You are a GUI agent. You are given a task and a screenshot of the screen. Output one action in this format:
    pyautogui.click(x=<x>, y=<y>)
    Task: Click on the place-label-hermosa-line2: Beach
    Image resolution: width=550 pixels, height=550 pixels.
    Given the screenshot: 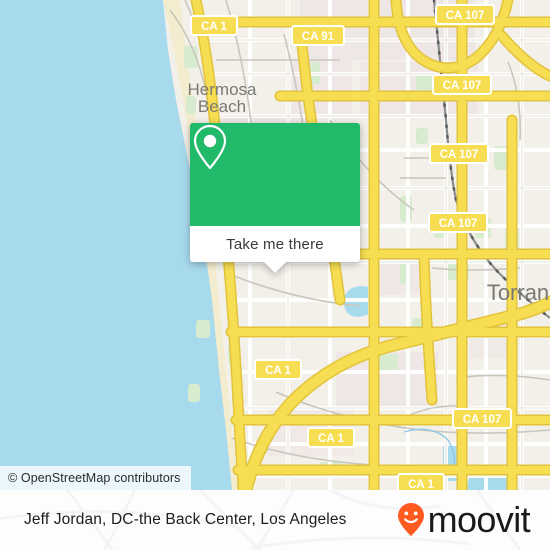 What is the action you would take?
    pyautogui.click(x=222, y=106)
    